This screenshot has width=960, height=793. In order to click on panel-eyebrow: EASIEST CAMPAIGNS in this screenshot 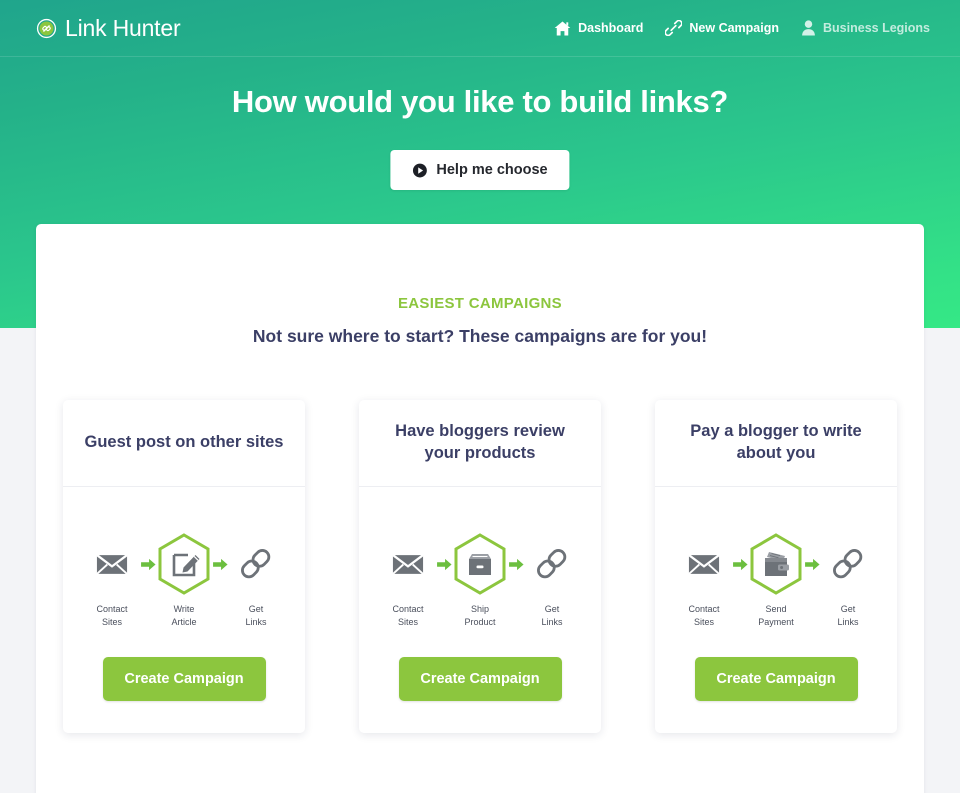, I will do `click(479, 303)`.